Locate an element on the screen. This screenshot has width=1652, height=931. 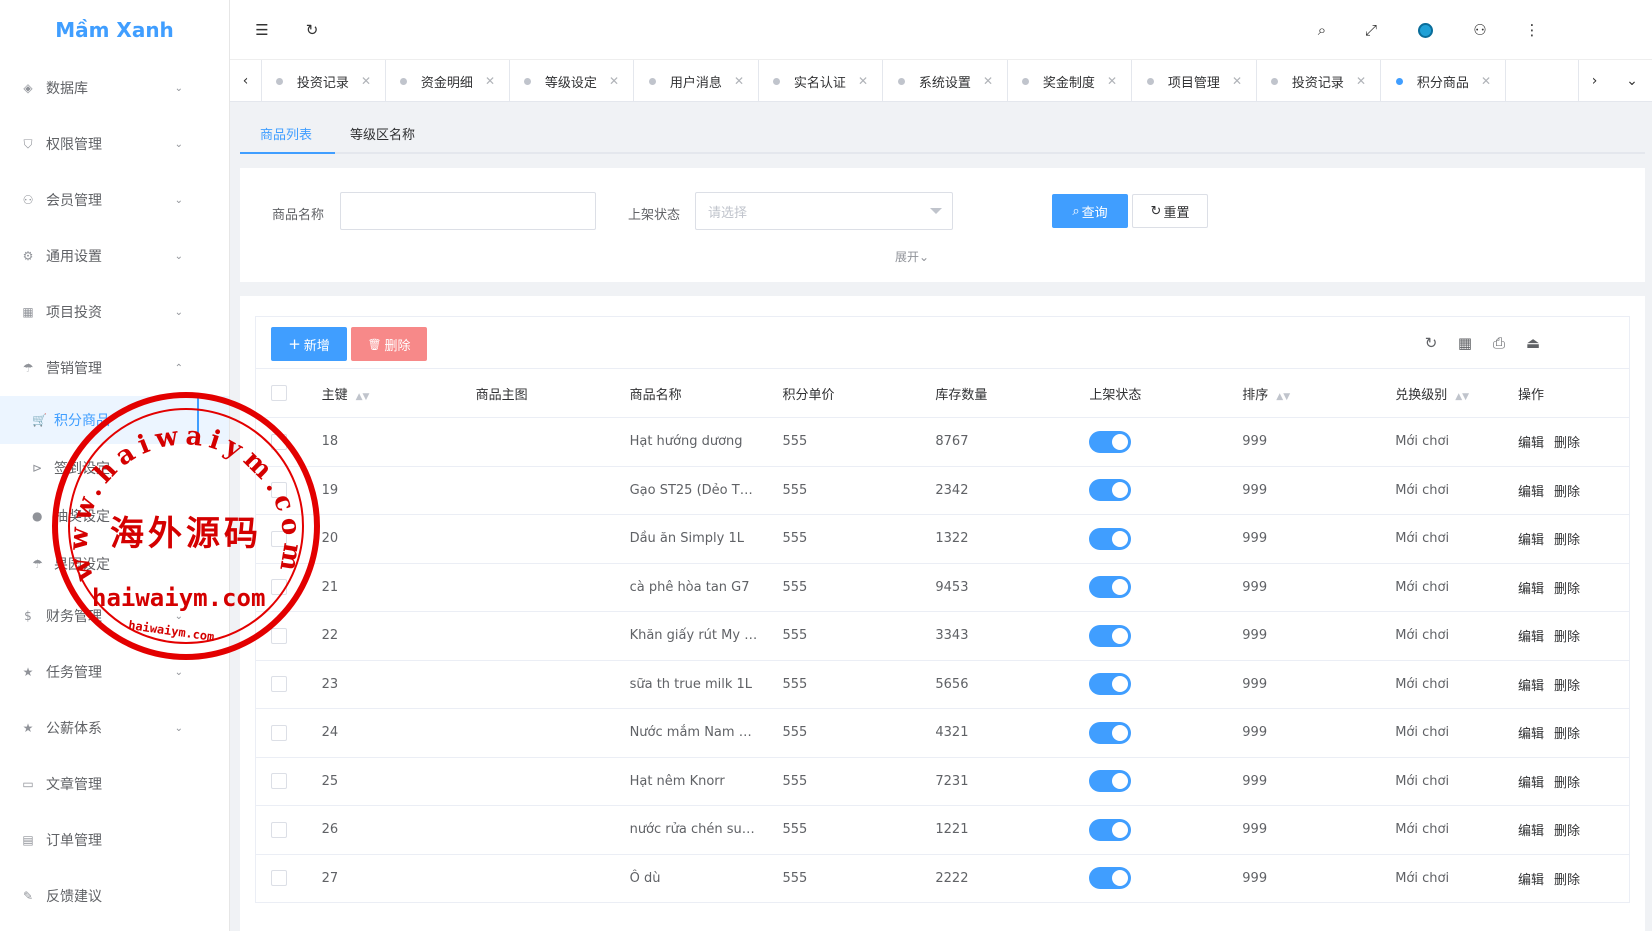
fullscreen-icon: ⤢ is located at coordinates (1371, 30).